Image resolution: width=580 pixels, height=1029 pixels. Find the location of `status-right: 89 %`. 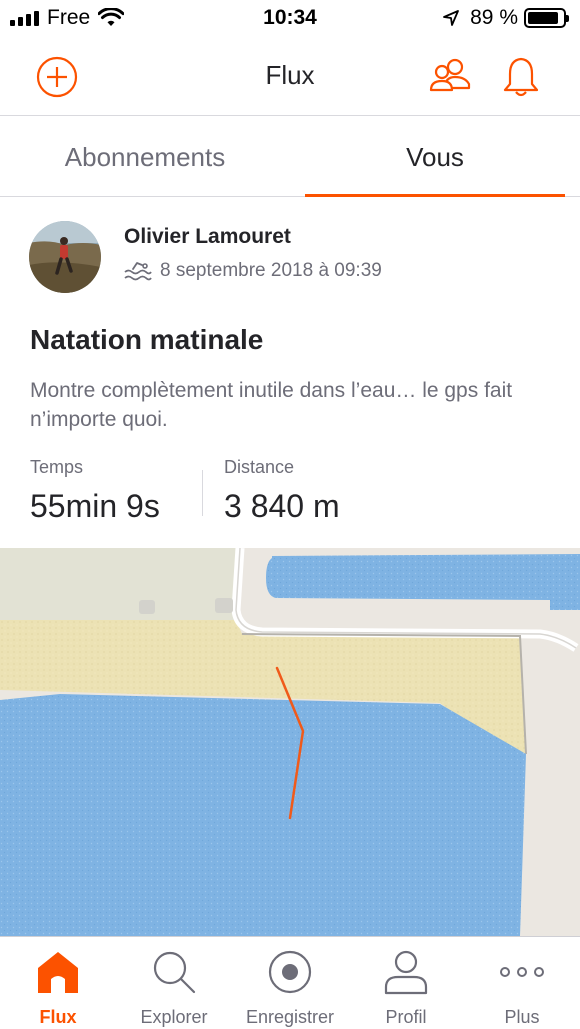

status-right: 89 % is located at coordinates (505, 18).